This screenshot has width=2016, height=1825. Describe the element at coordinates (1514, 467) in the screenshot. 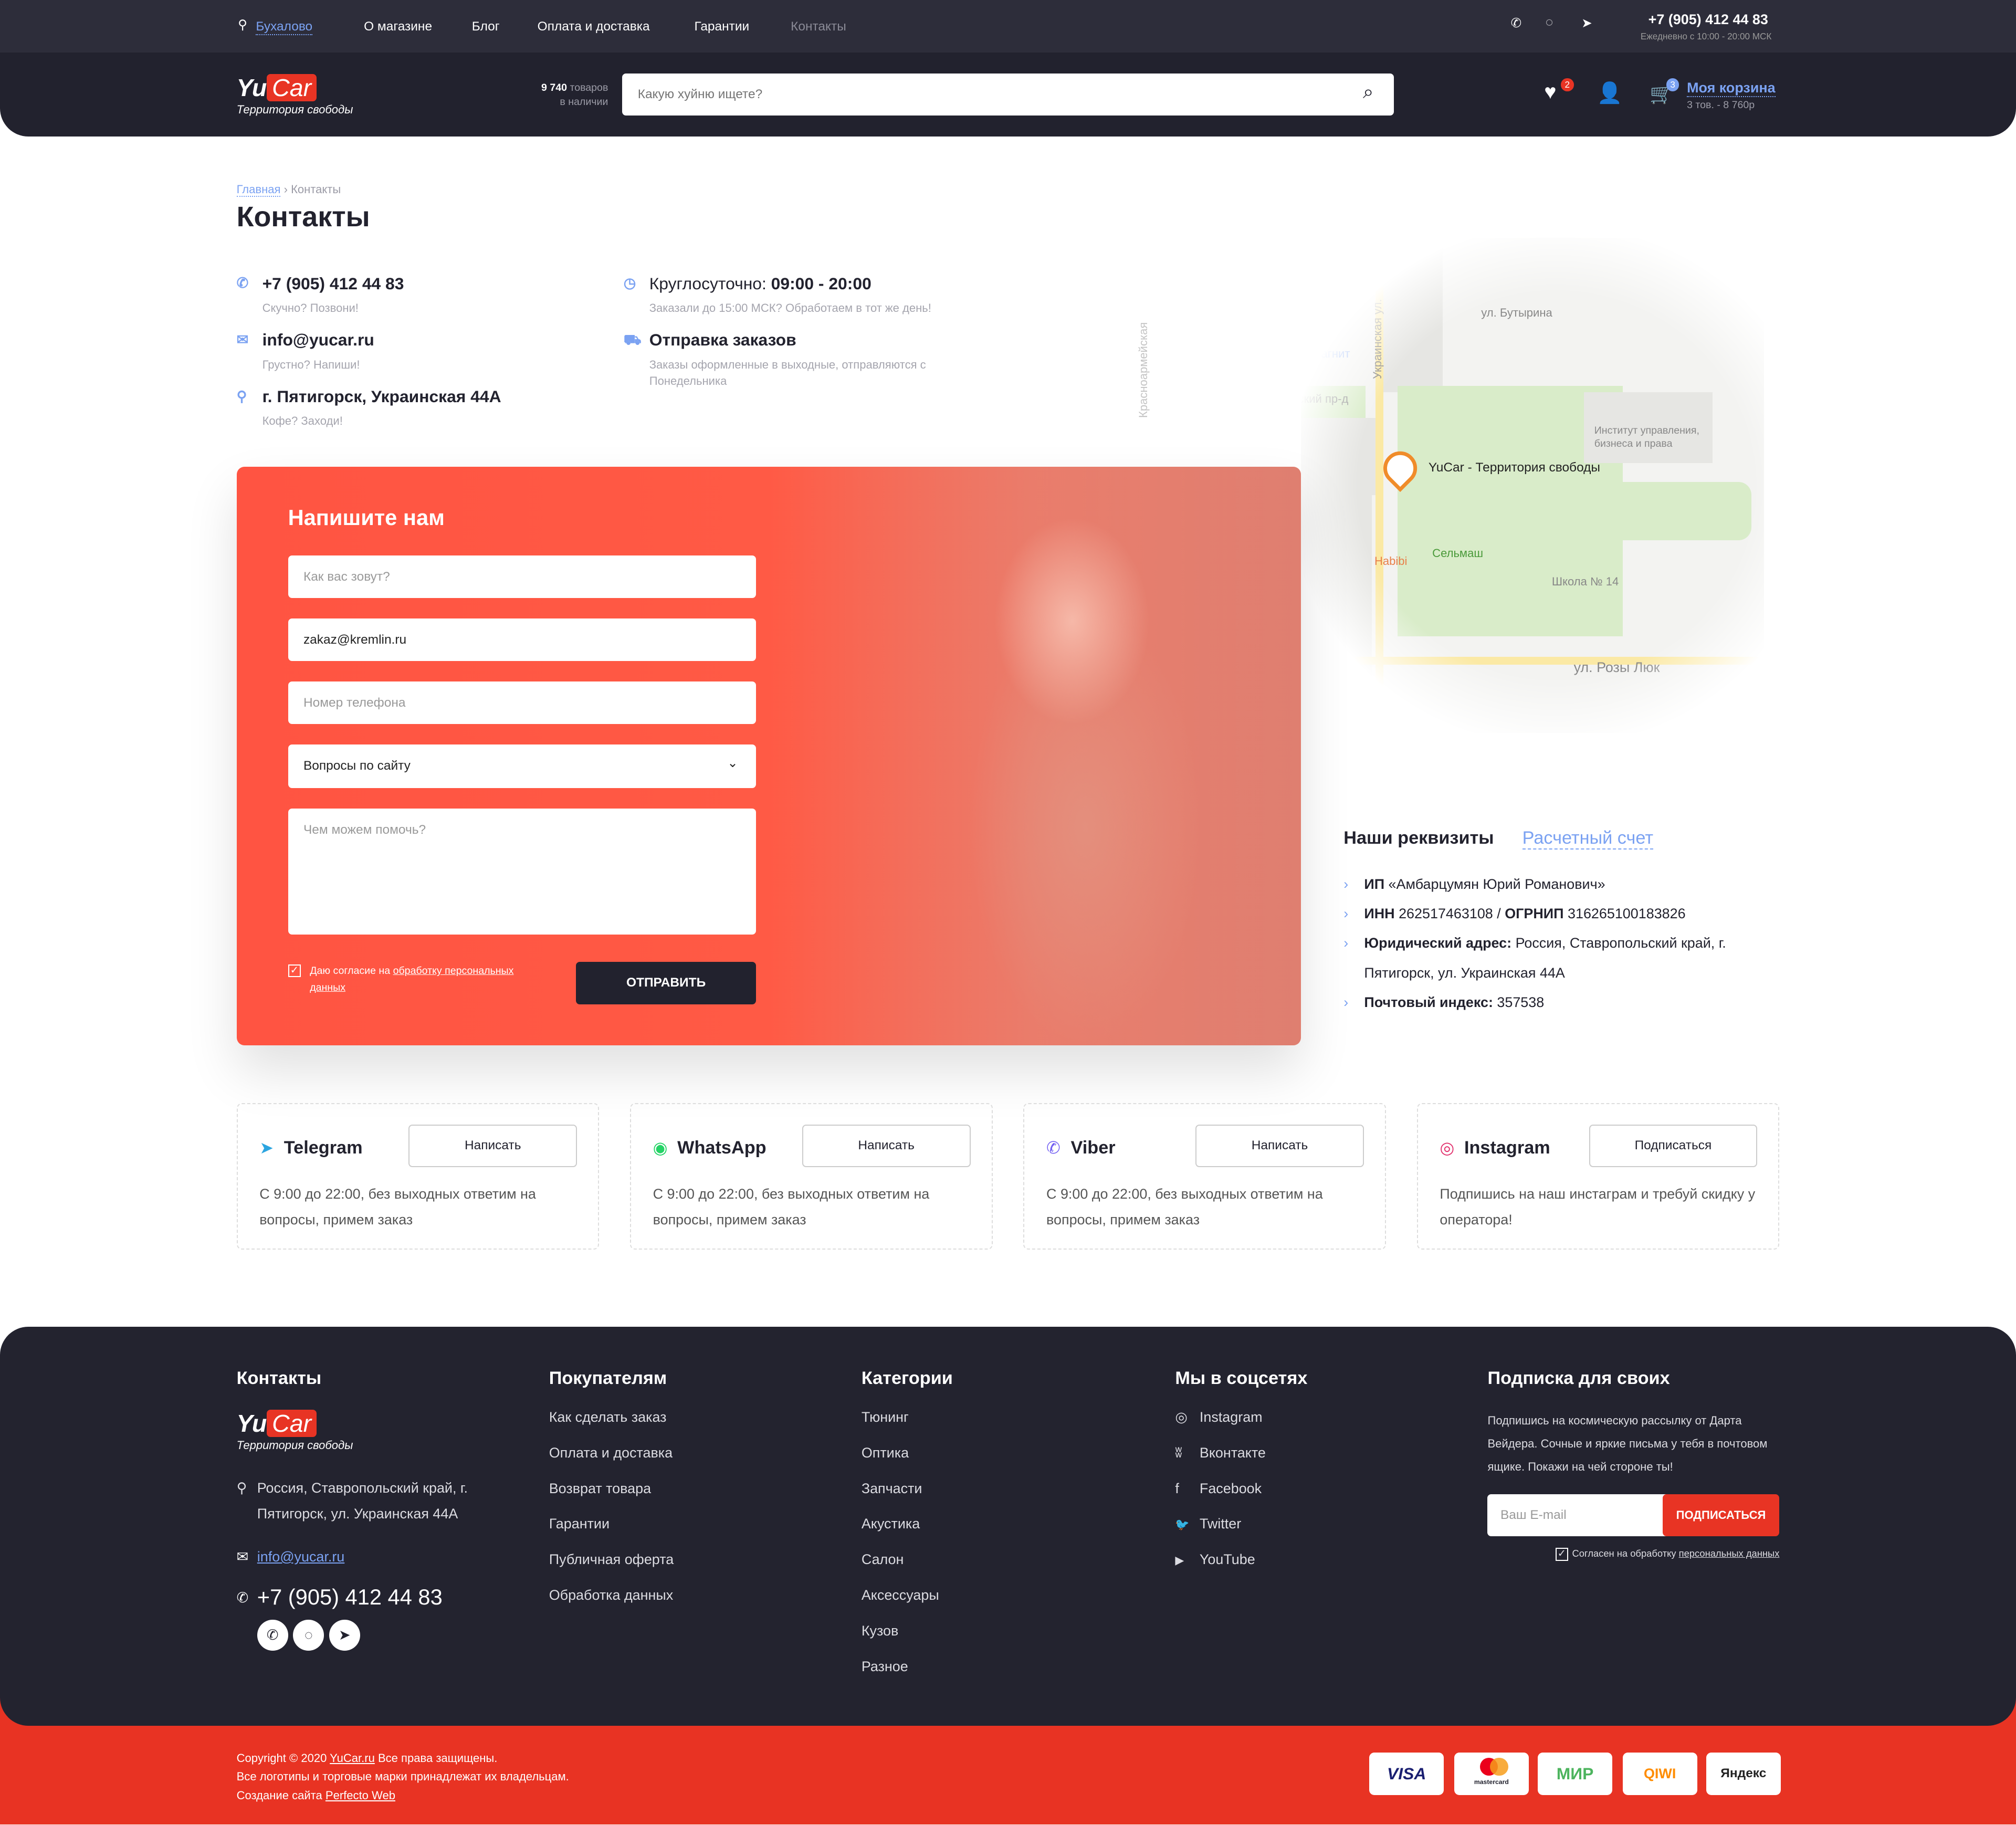

I see `map-marker-label: YuCar - Территория свободы` at that location.